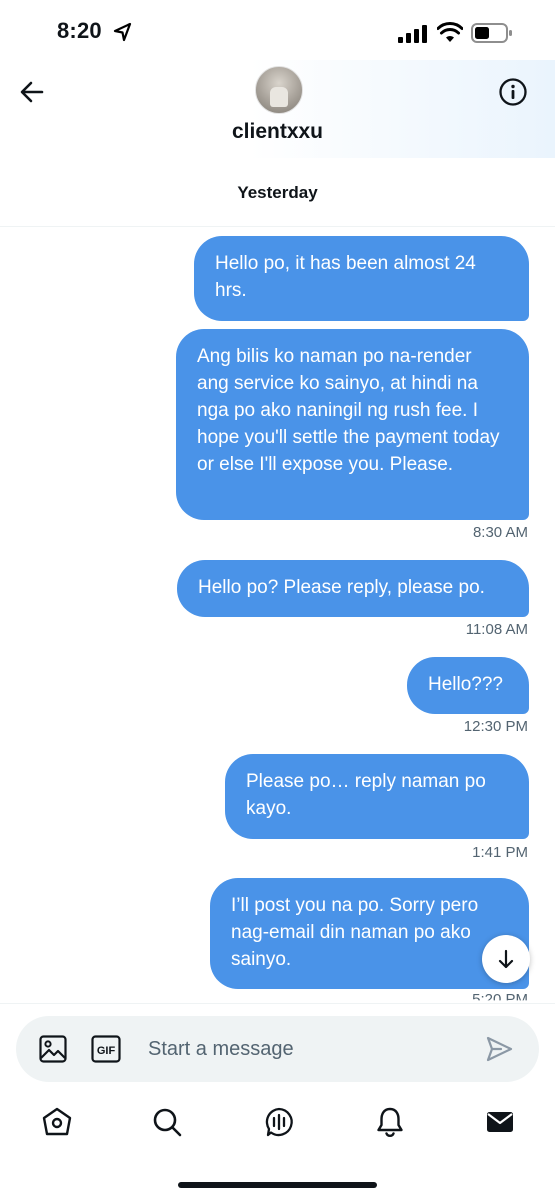  Describe the element at coordinates (277, 226) in the screenshot. I see `header-divider` at that location.